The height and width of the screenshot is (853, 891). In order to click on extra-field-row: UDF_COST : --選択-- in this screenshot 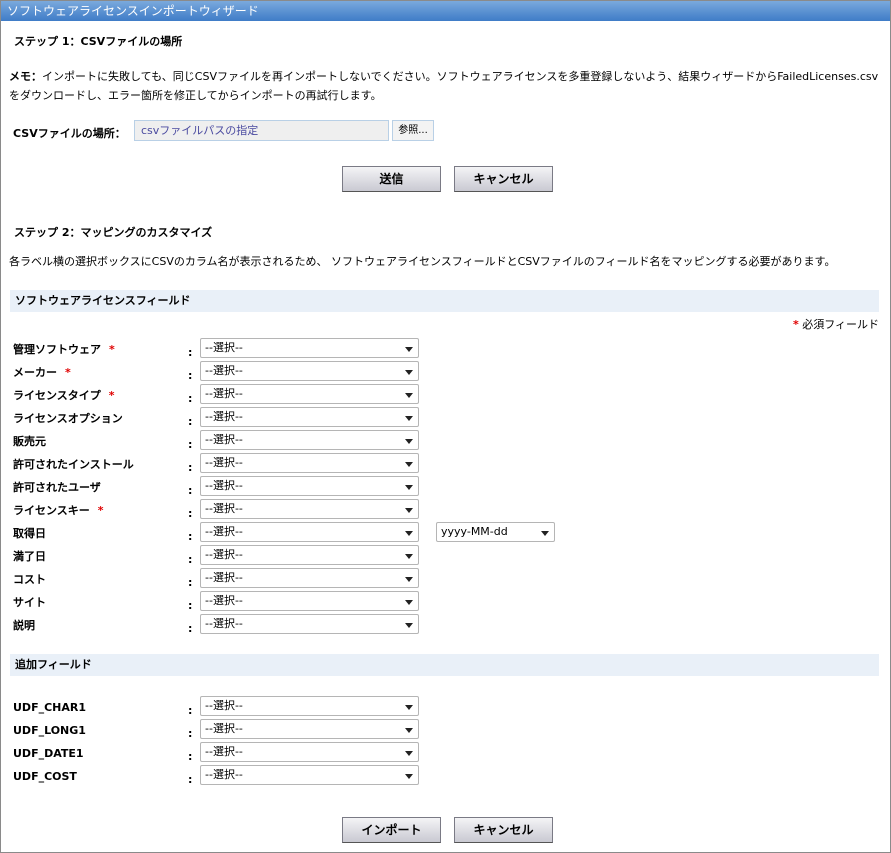, I will do `click(223, 777)`.